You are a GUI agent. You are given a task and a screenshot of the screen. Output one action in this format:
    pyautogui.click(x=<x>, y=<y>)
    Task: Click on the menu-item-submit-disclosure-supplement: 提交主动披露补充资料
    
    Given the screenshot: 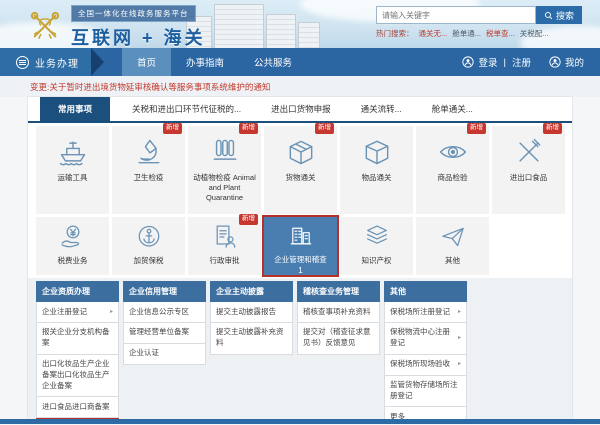 What is the action you would take?
    pyautogui.click(x=251, y=338)
    